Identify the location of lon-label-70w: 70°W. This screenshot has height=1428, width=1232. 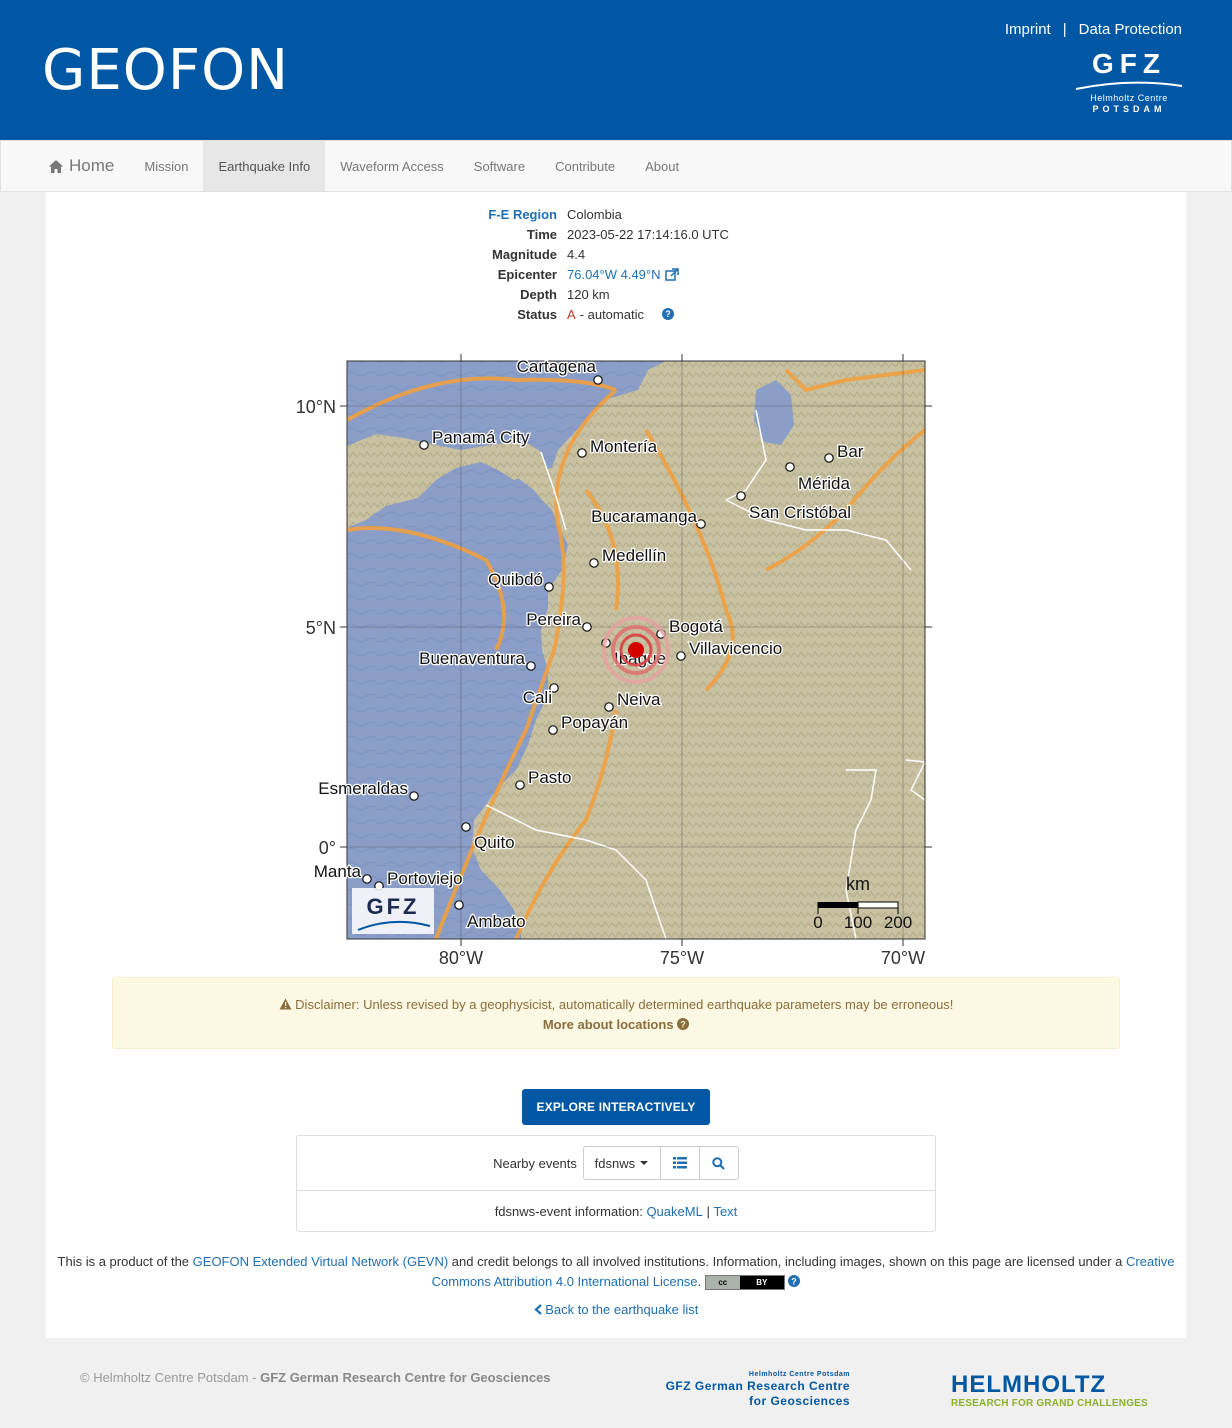
(903, 958).